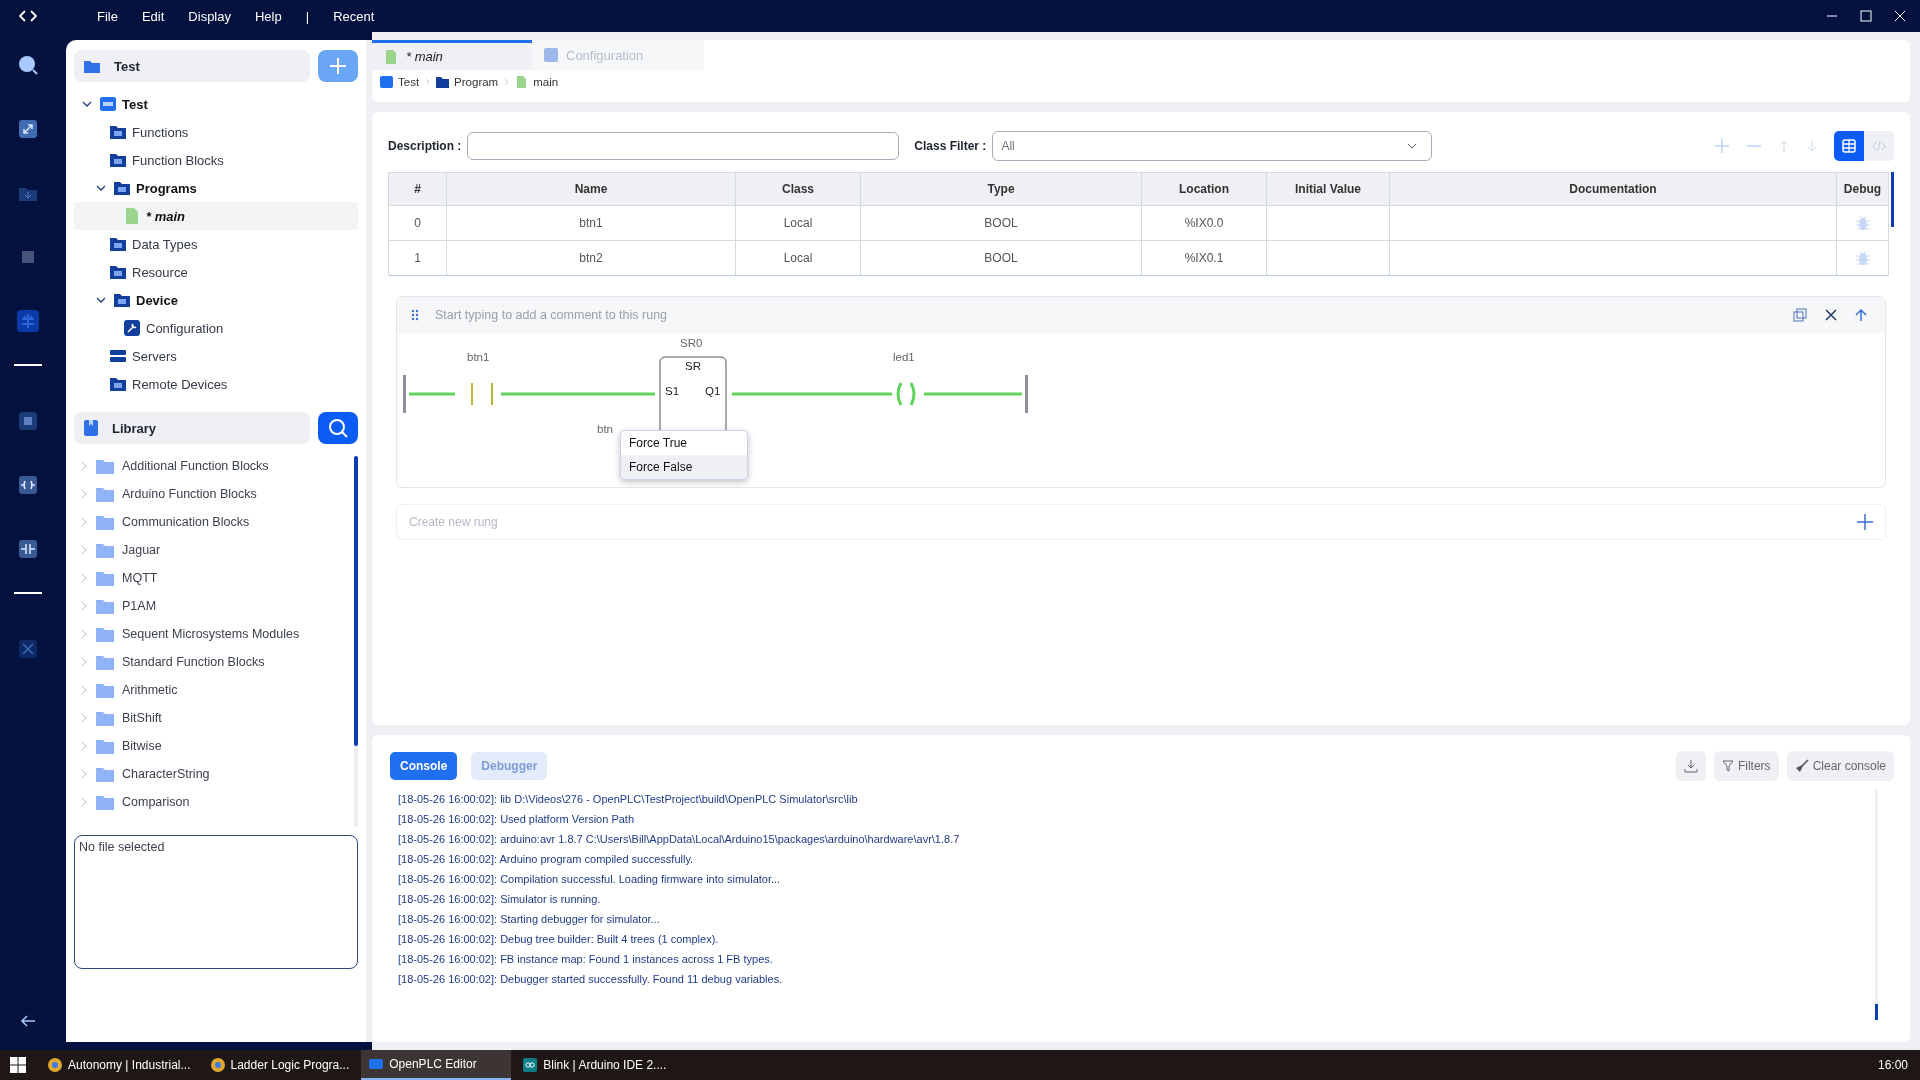 The height and width of the screenshot is (1080, 1920). Describe the element at coordinates (214, 466) in the screenshot. I see `library-folder: Additional Function Blocks` at that location.